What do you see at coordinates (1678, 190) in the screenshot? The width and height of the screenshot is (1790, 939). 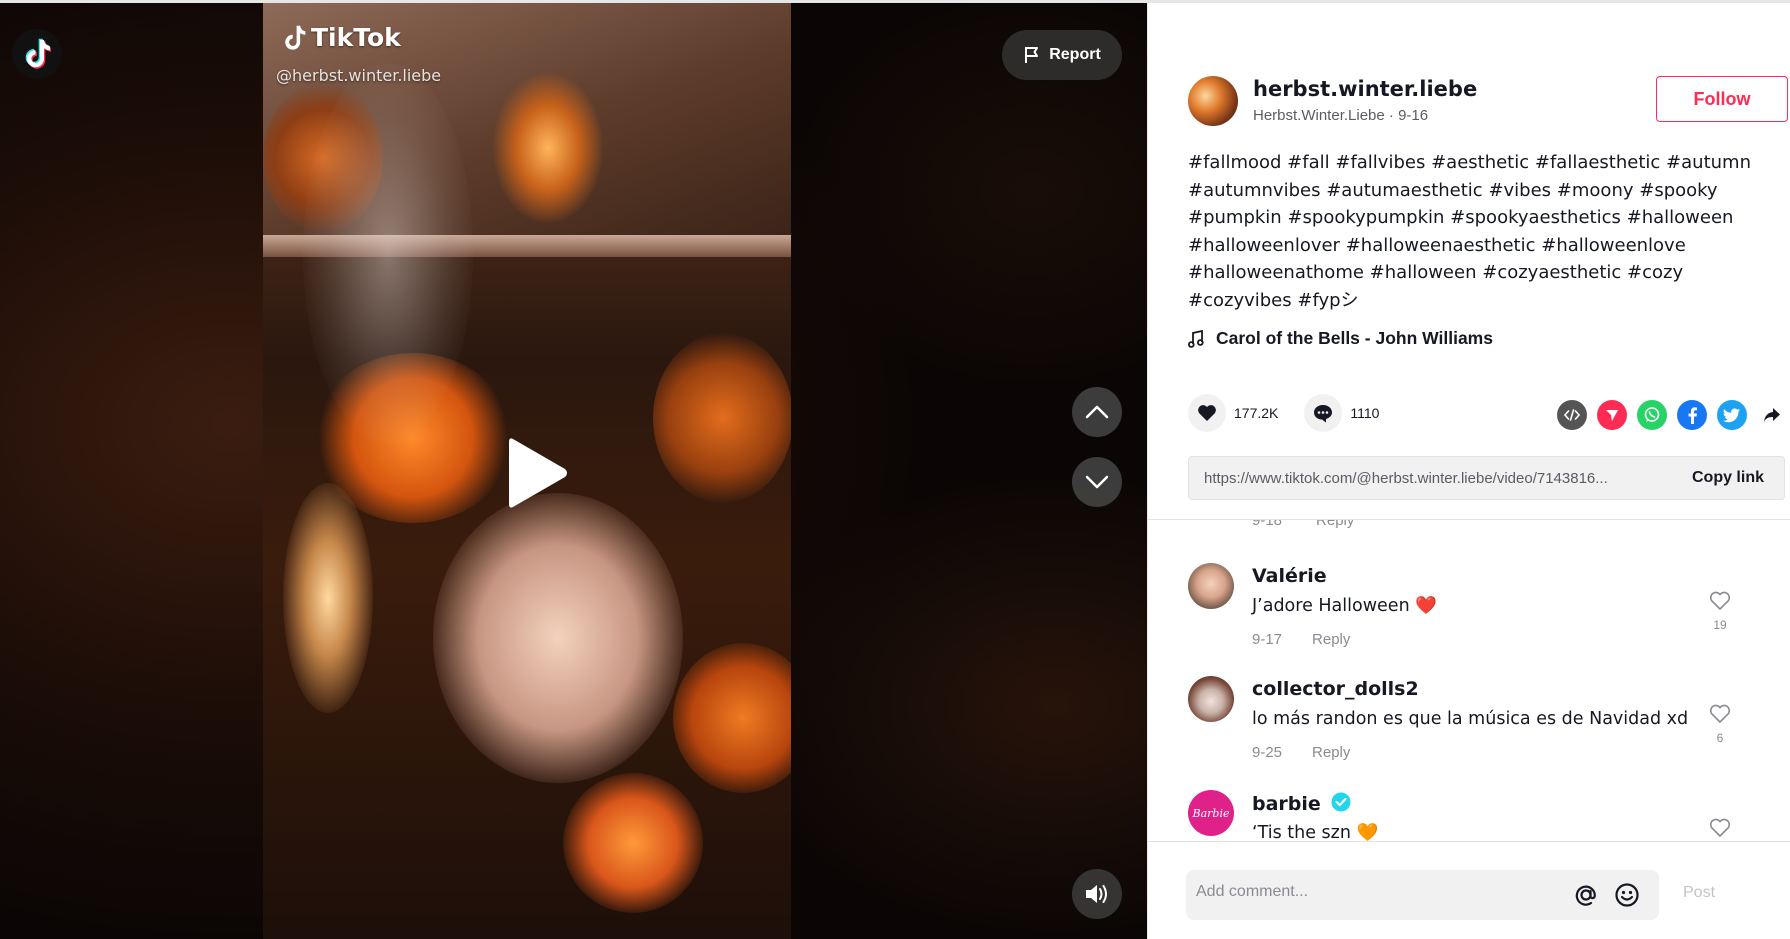 I see `hashtag-link: #spooky` at bounding box center [1678, 190].